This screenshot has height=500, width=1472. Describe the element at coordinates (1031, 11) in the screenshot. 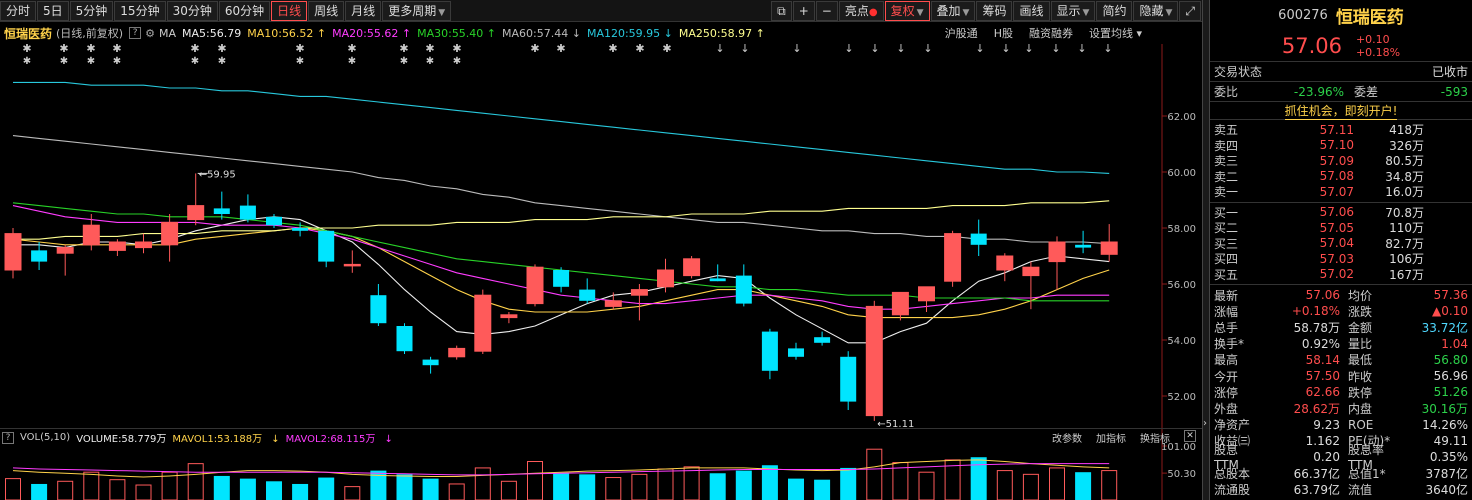

I see `draw-button: 画线` at that location.